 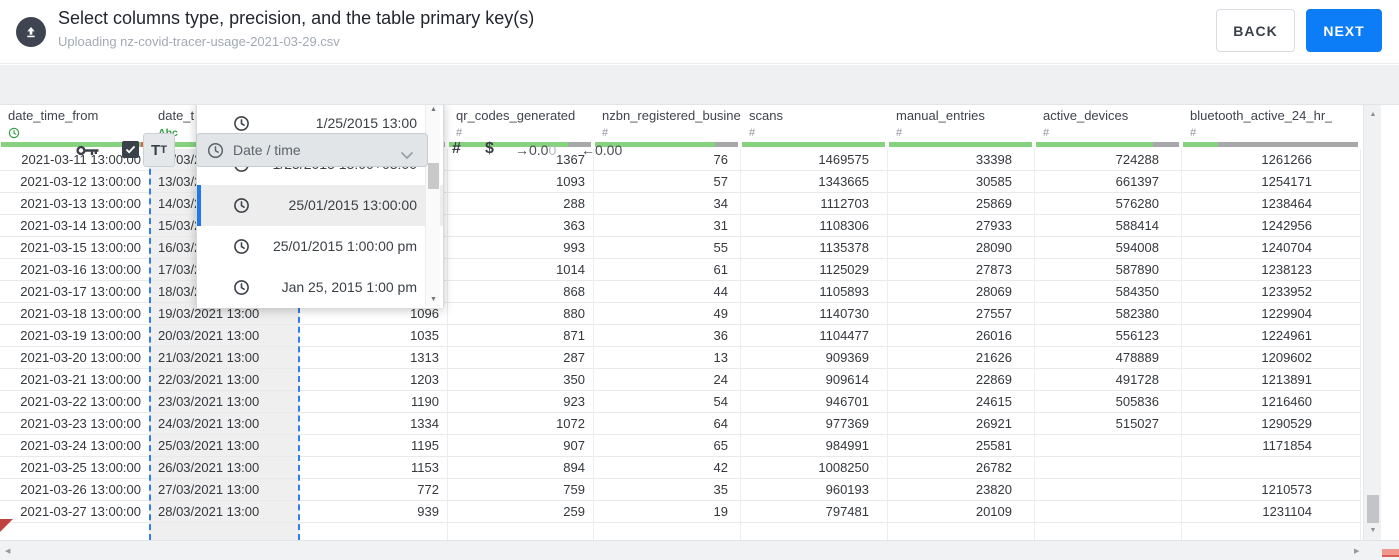 I want to click on table-cell: 25/03/2021 13:00, so click(x=224, y=446).